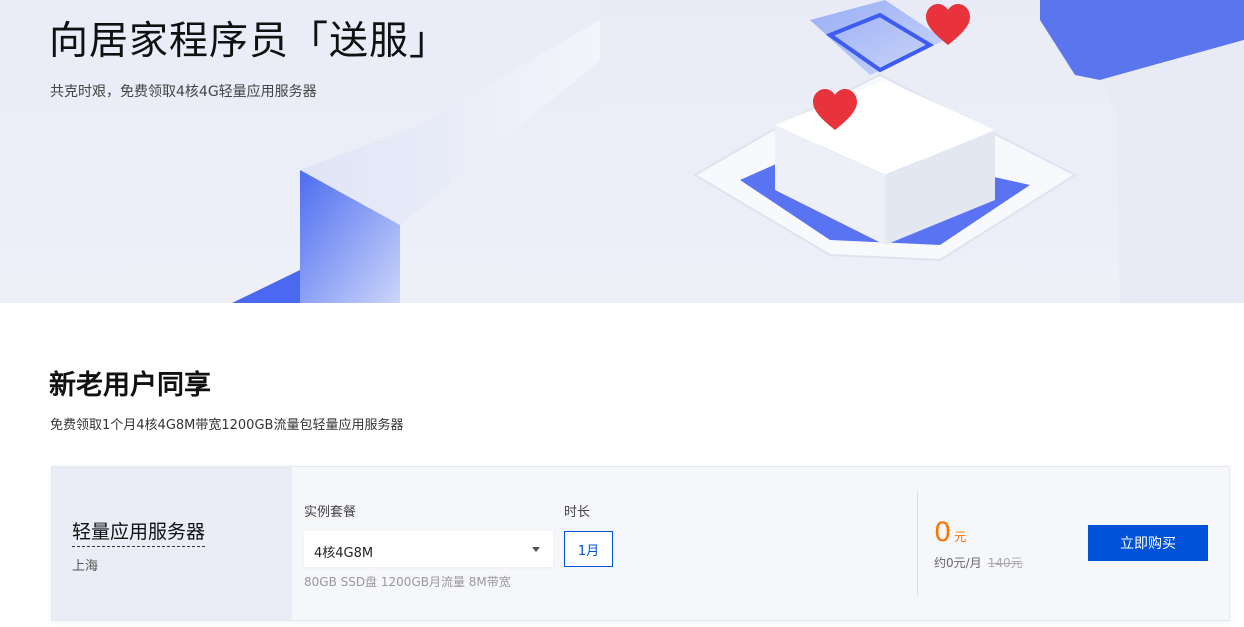  I want to click on buy-now-button: 立即购买, so click(1148, 543).